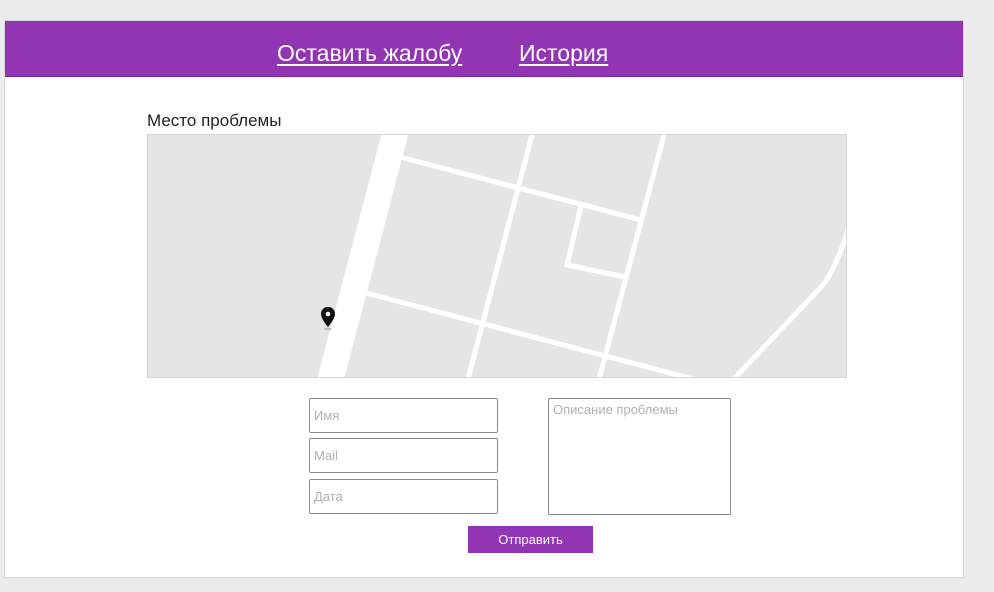 This screenshot has height=592, width=994. What do you see at coordinates (500, 256) in the screenshot?
I see `map-road-v1` at bounding box center [500, 256].